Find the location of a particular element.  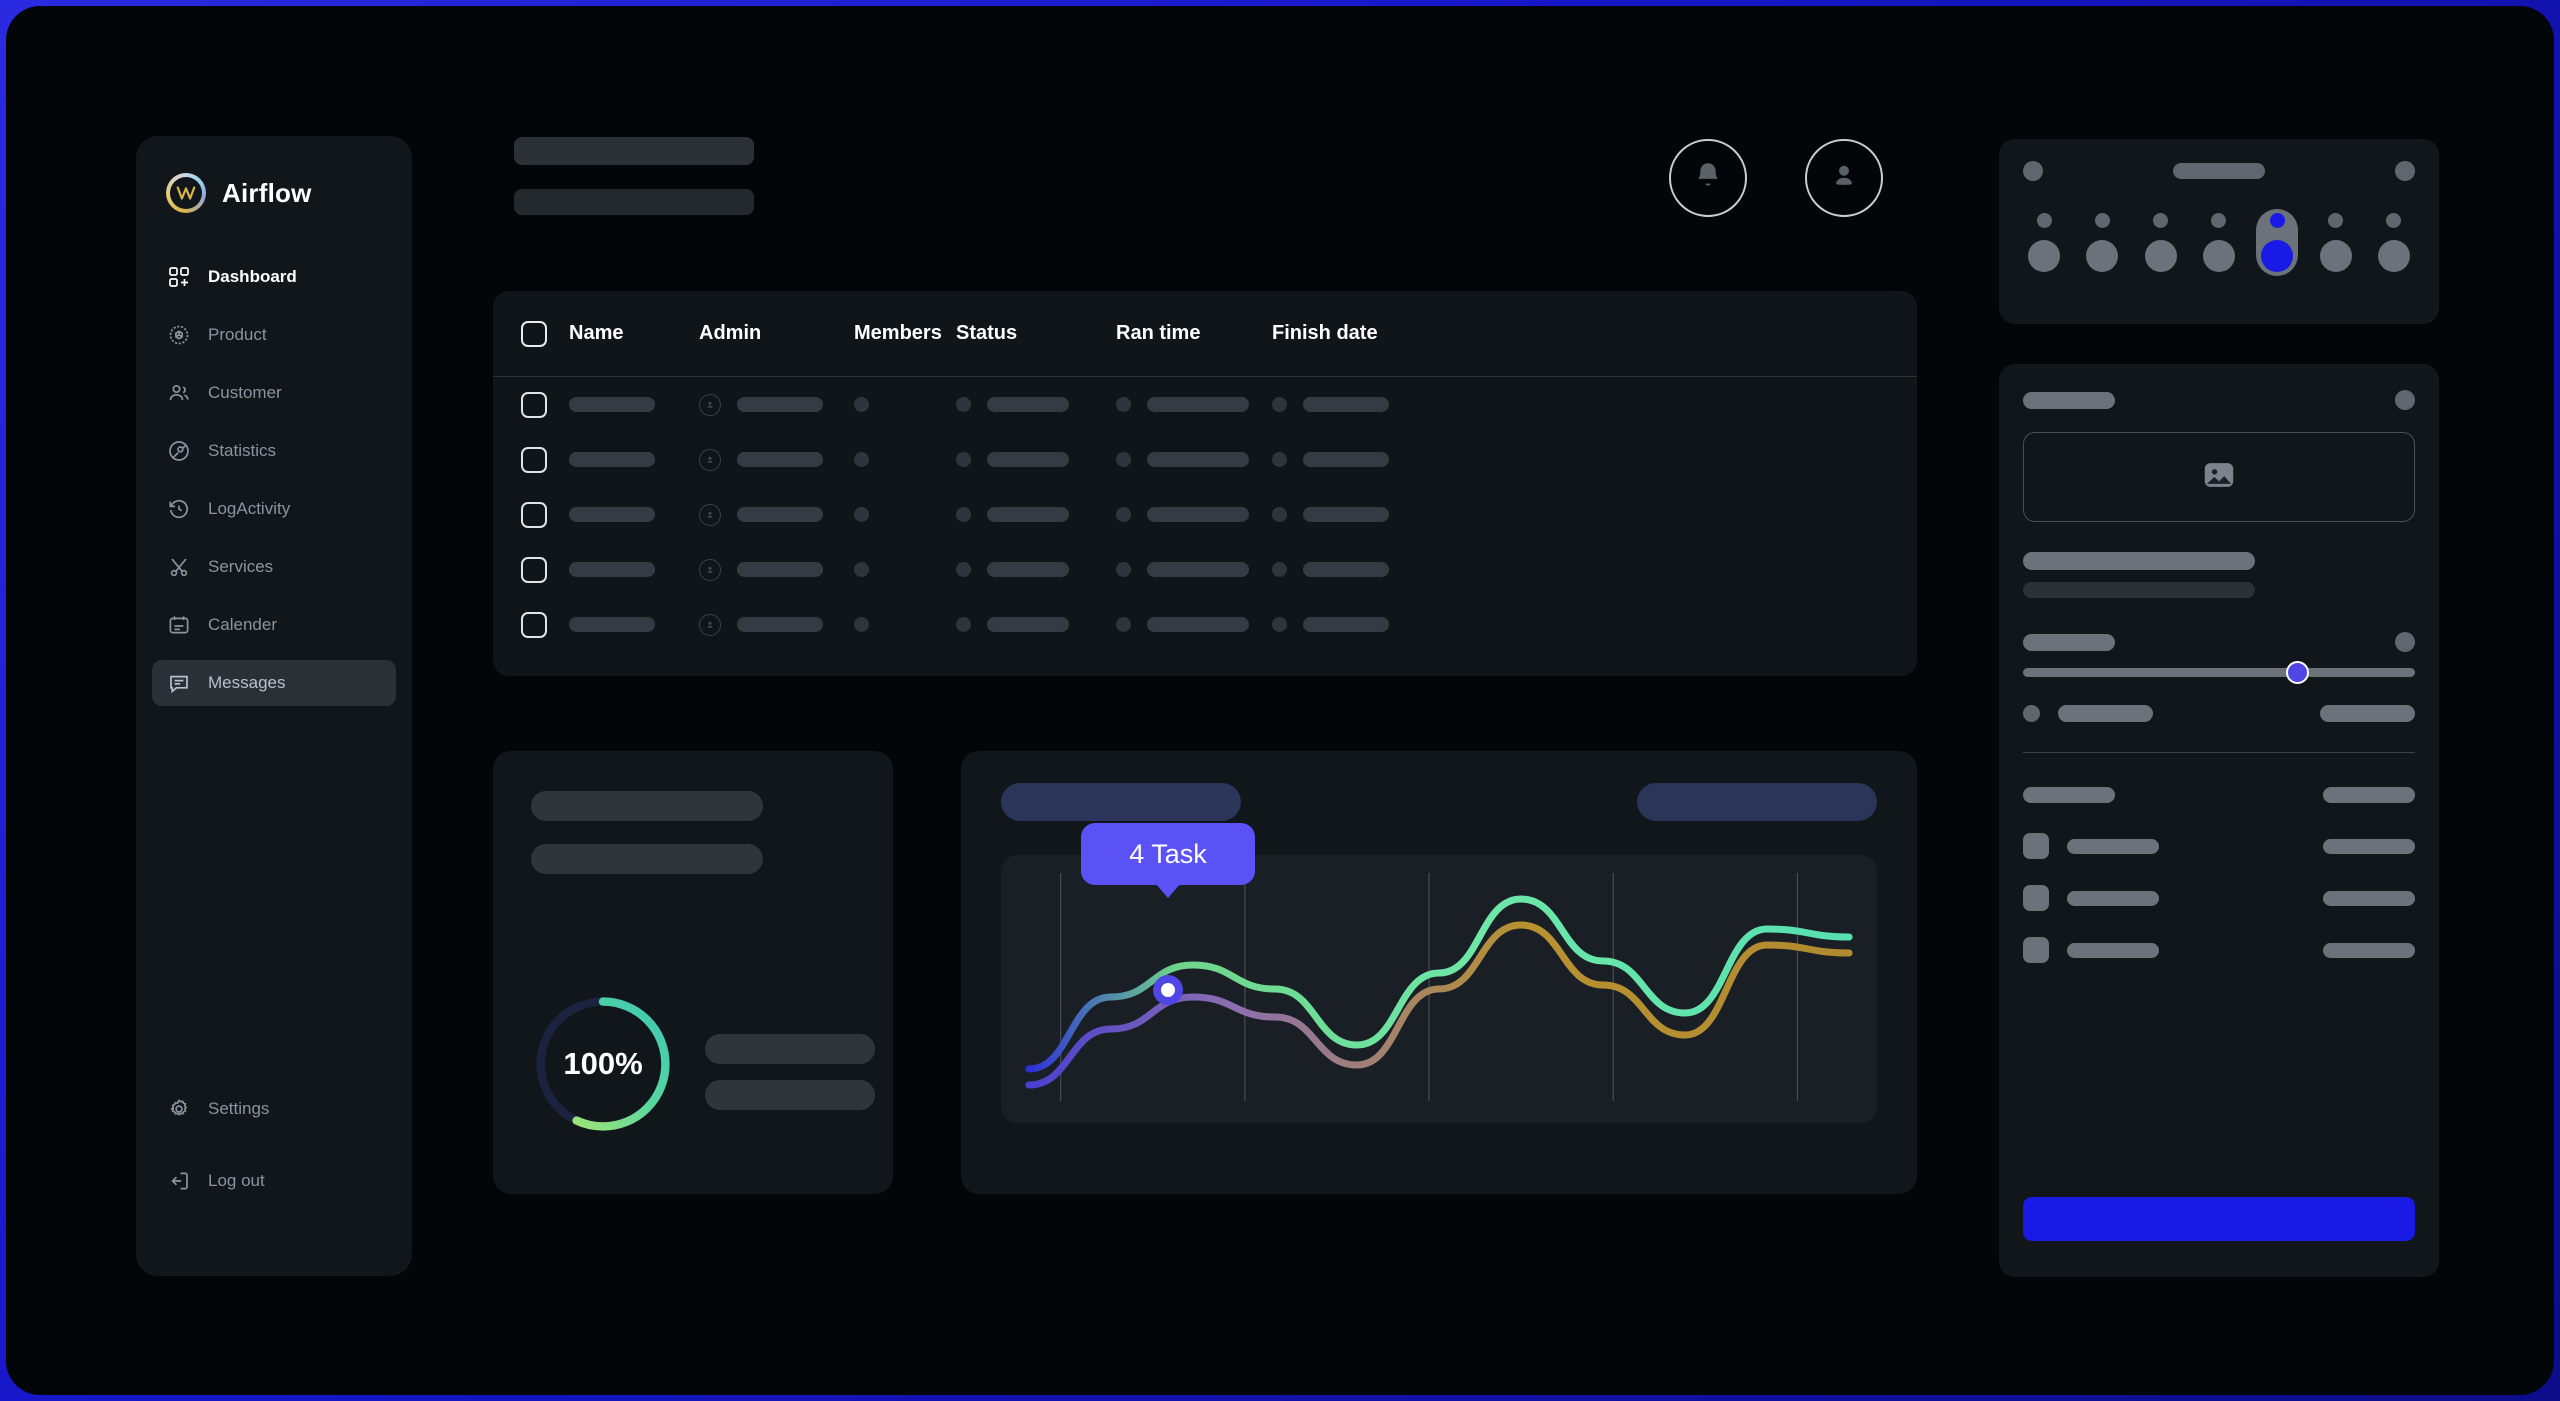

header-subtitle-skeleton is located at coordinates (634, 202).